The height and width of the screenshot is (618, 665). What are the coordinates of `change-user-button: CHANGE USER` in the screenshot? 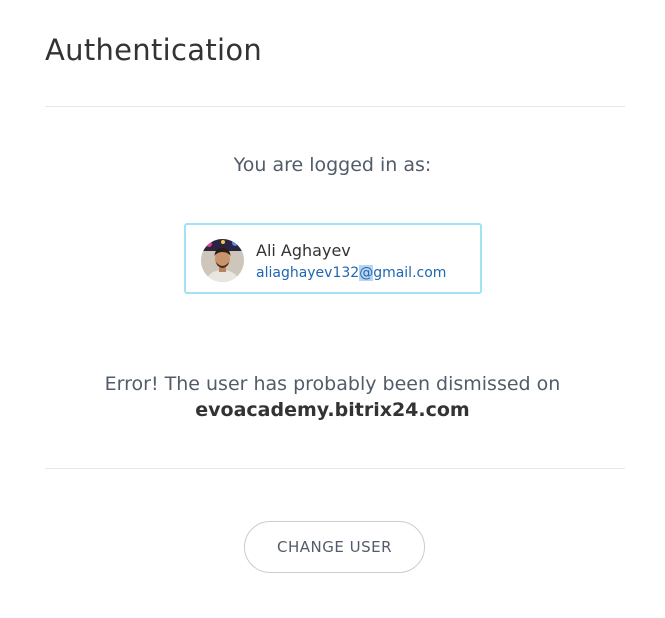 It's located at (334, 547).